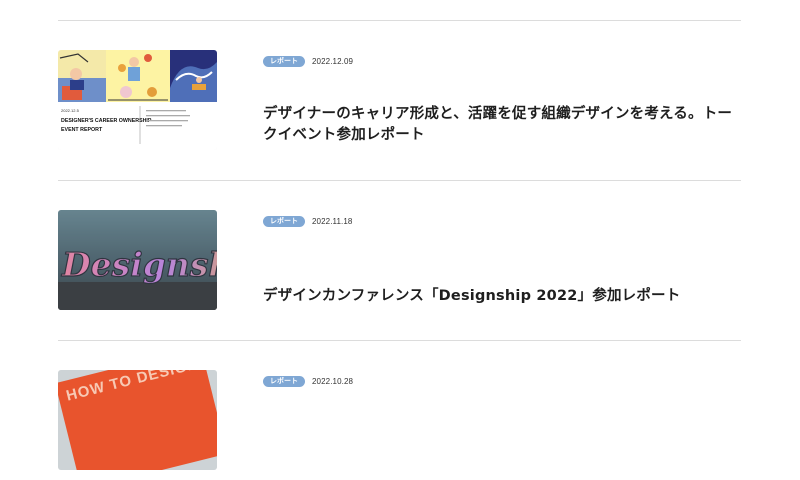  Describe the element at coordinates (333, 381) in the screenshot. I see `publish-date: 2022.10.28` at that location.